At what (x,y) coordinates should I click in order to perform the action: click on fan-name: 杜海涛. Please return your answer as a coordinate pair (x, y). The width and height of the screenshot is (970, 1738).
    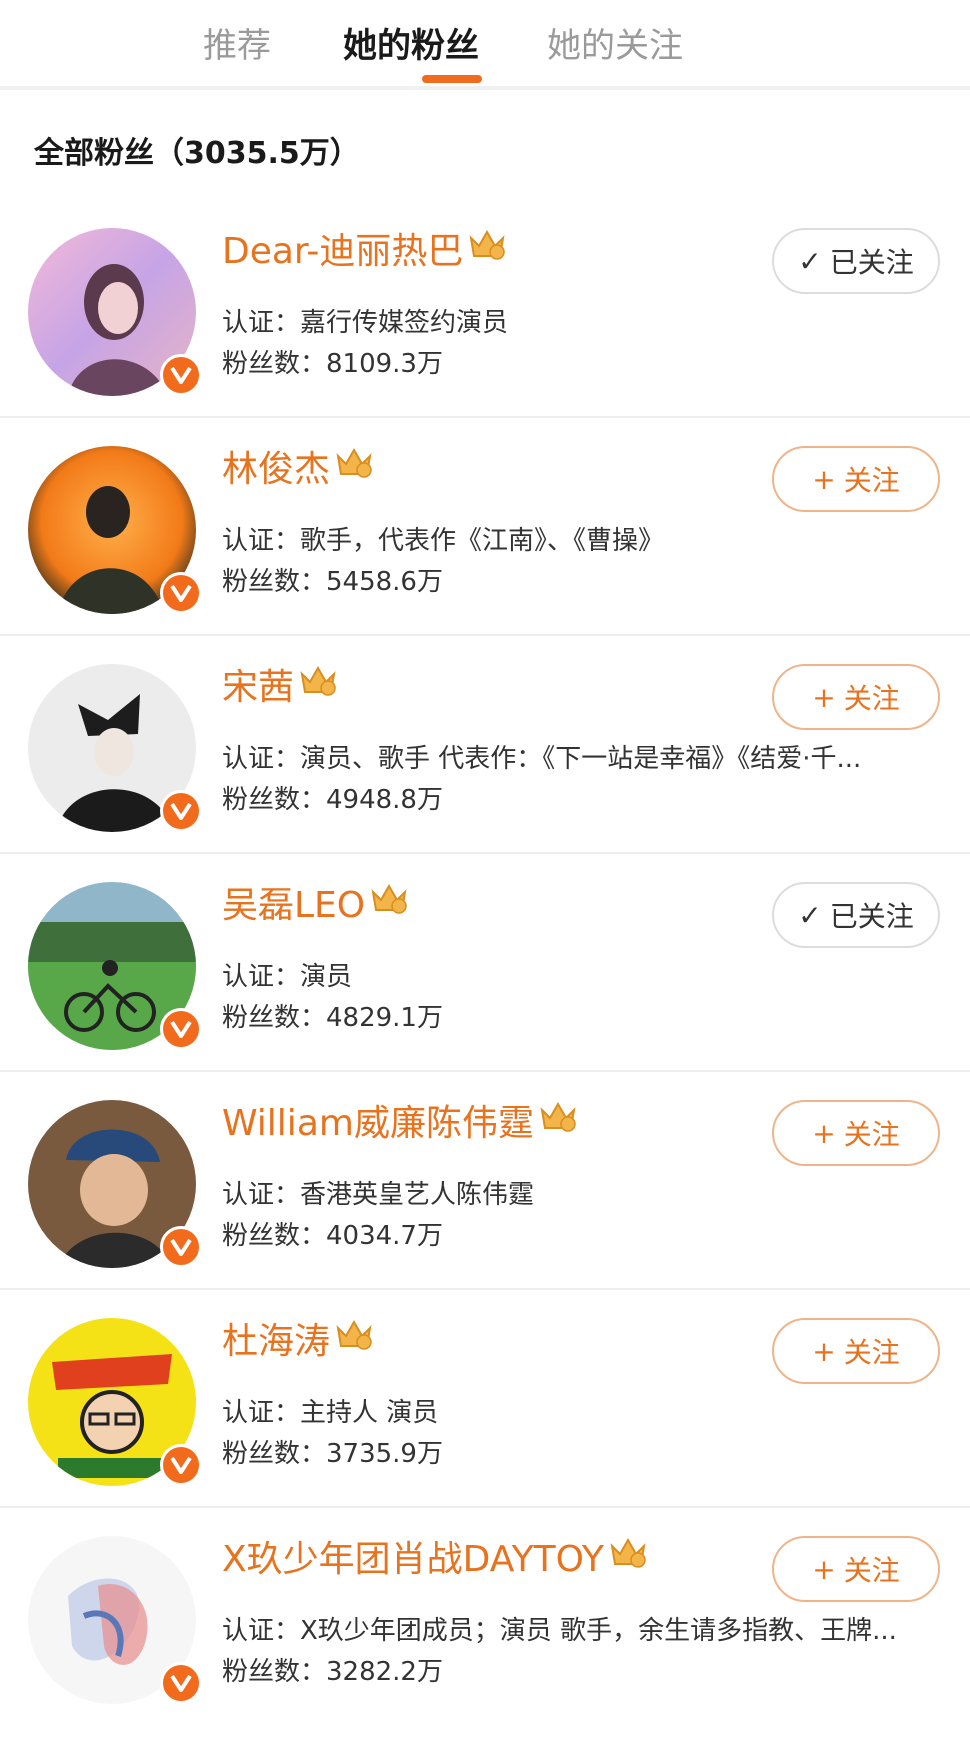
    Looking at the image, I should click on (298, 1338).